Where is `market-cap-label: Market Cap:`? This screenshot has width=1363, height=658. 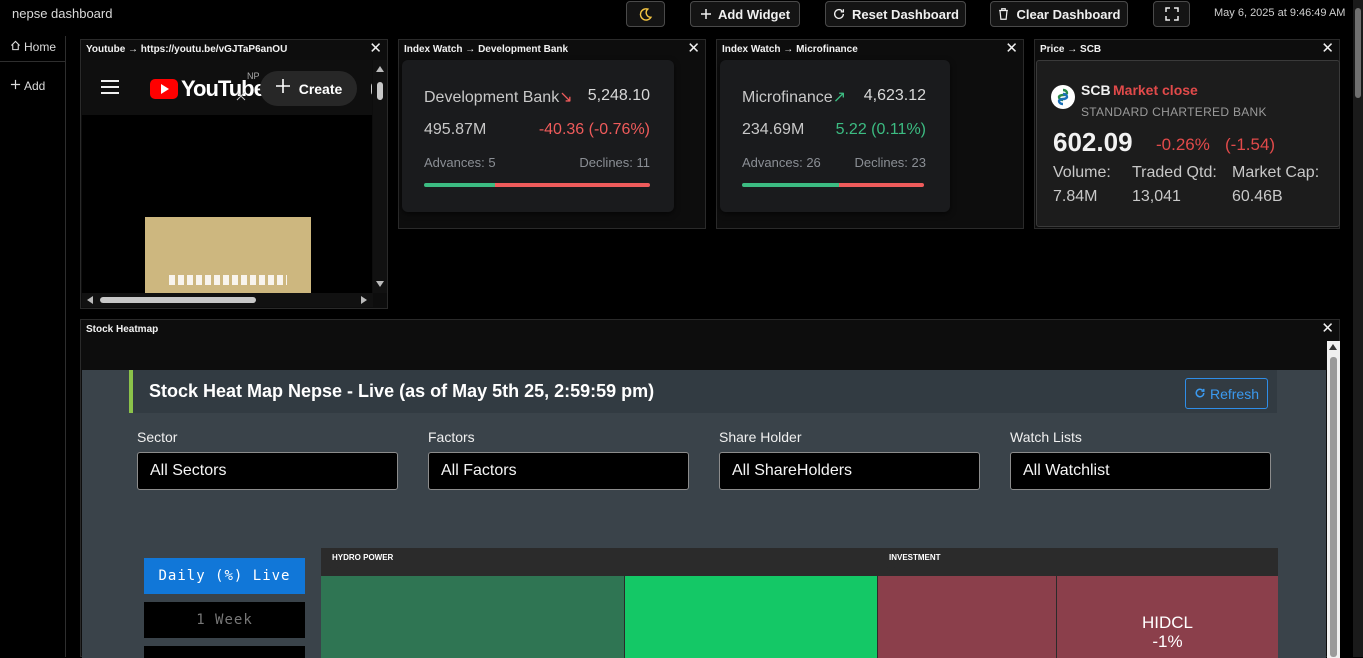 market-cap-label: Market Cap: is located at coordinates (1276, 172).